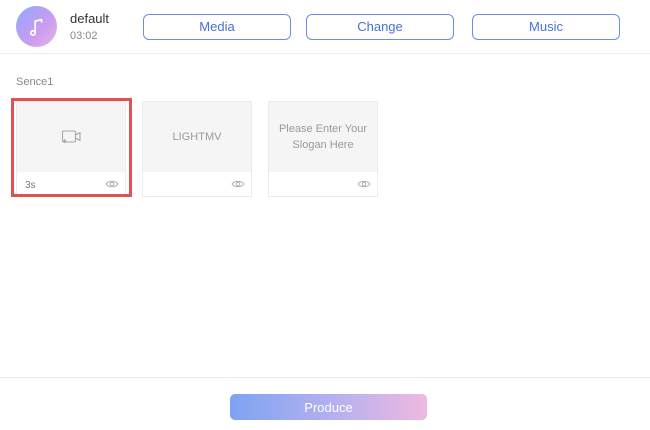 The image size is (650, 430). I want to click on top-bar: default 03:02 Media Change Music, so click(325, 27).